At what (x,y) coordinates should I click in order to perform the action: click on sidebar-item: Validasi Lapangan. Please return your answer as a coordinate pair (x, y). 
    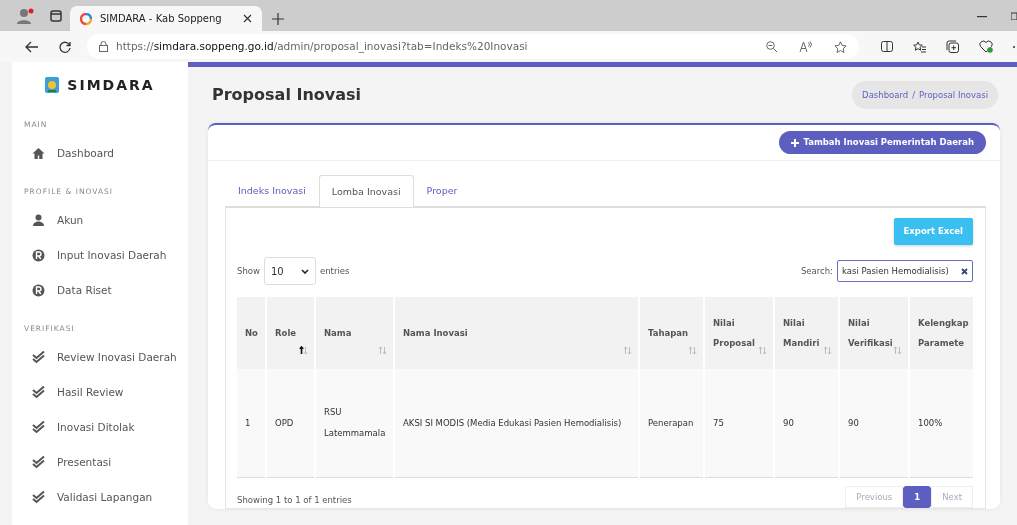
    Looking at the image, I should click on (100, 497).